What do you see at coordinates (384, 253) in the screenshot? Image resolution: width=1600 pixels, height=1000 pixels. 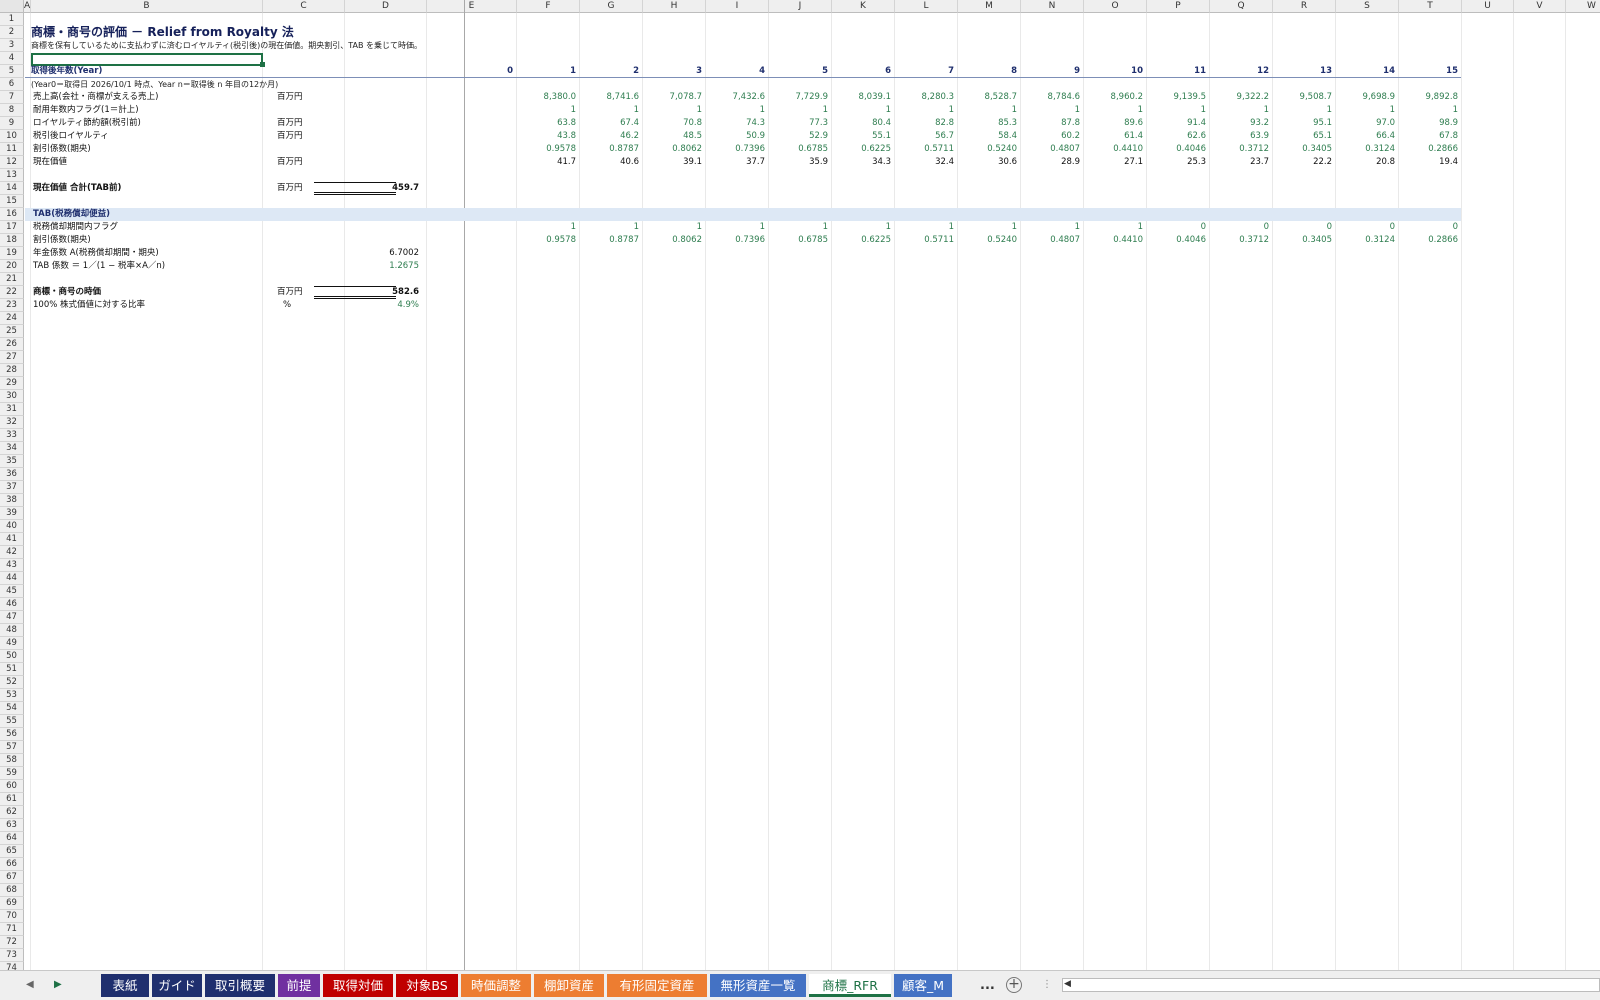 I see `annuity-value: 6.7002` at bounding box center [384, 253].